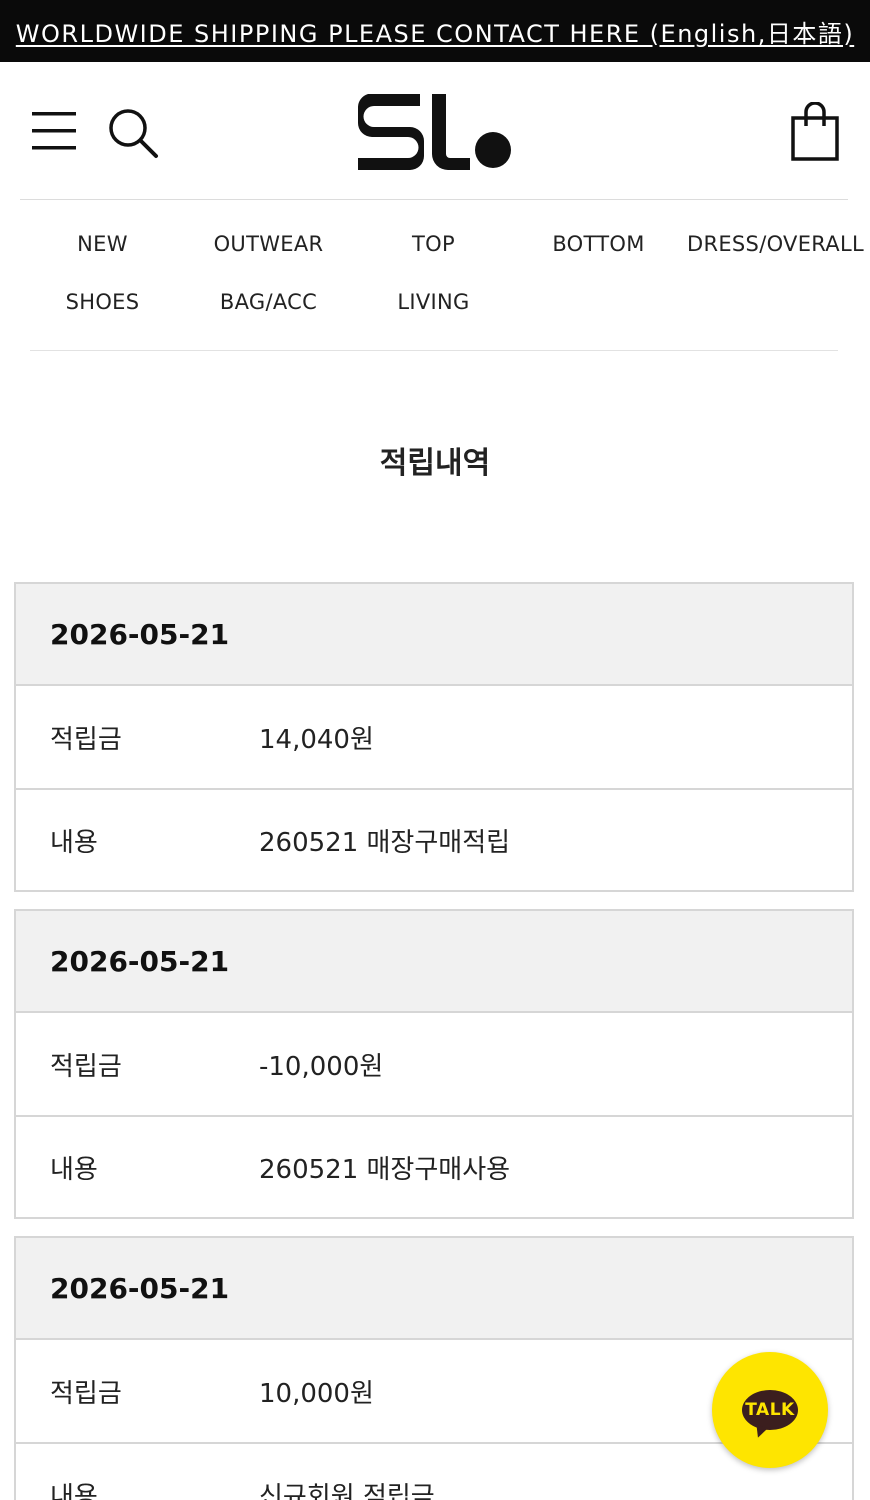 The image size is (870, 1500). I want to click on nav-divider, so click(434, 350).